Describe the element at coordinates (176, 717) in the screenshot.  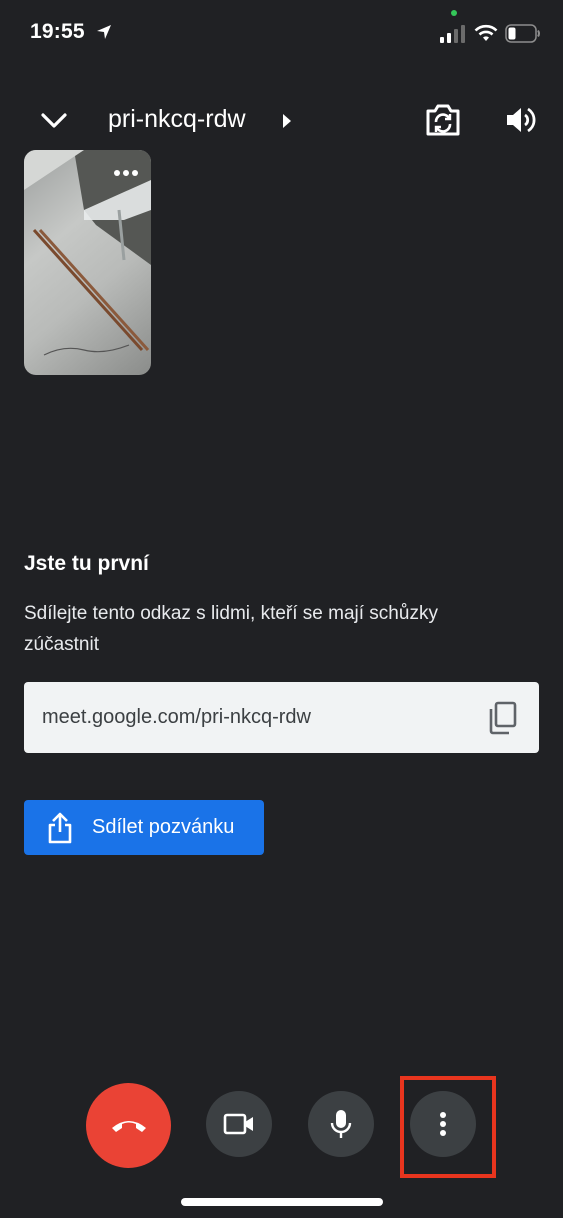
I see `meeting-link-text: meet.google.com/pri-nkcq-rdw` at that location.